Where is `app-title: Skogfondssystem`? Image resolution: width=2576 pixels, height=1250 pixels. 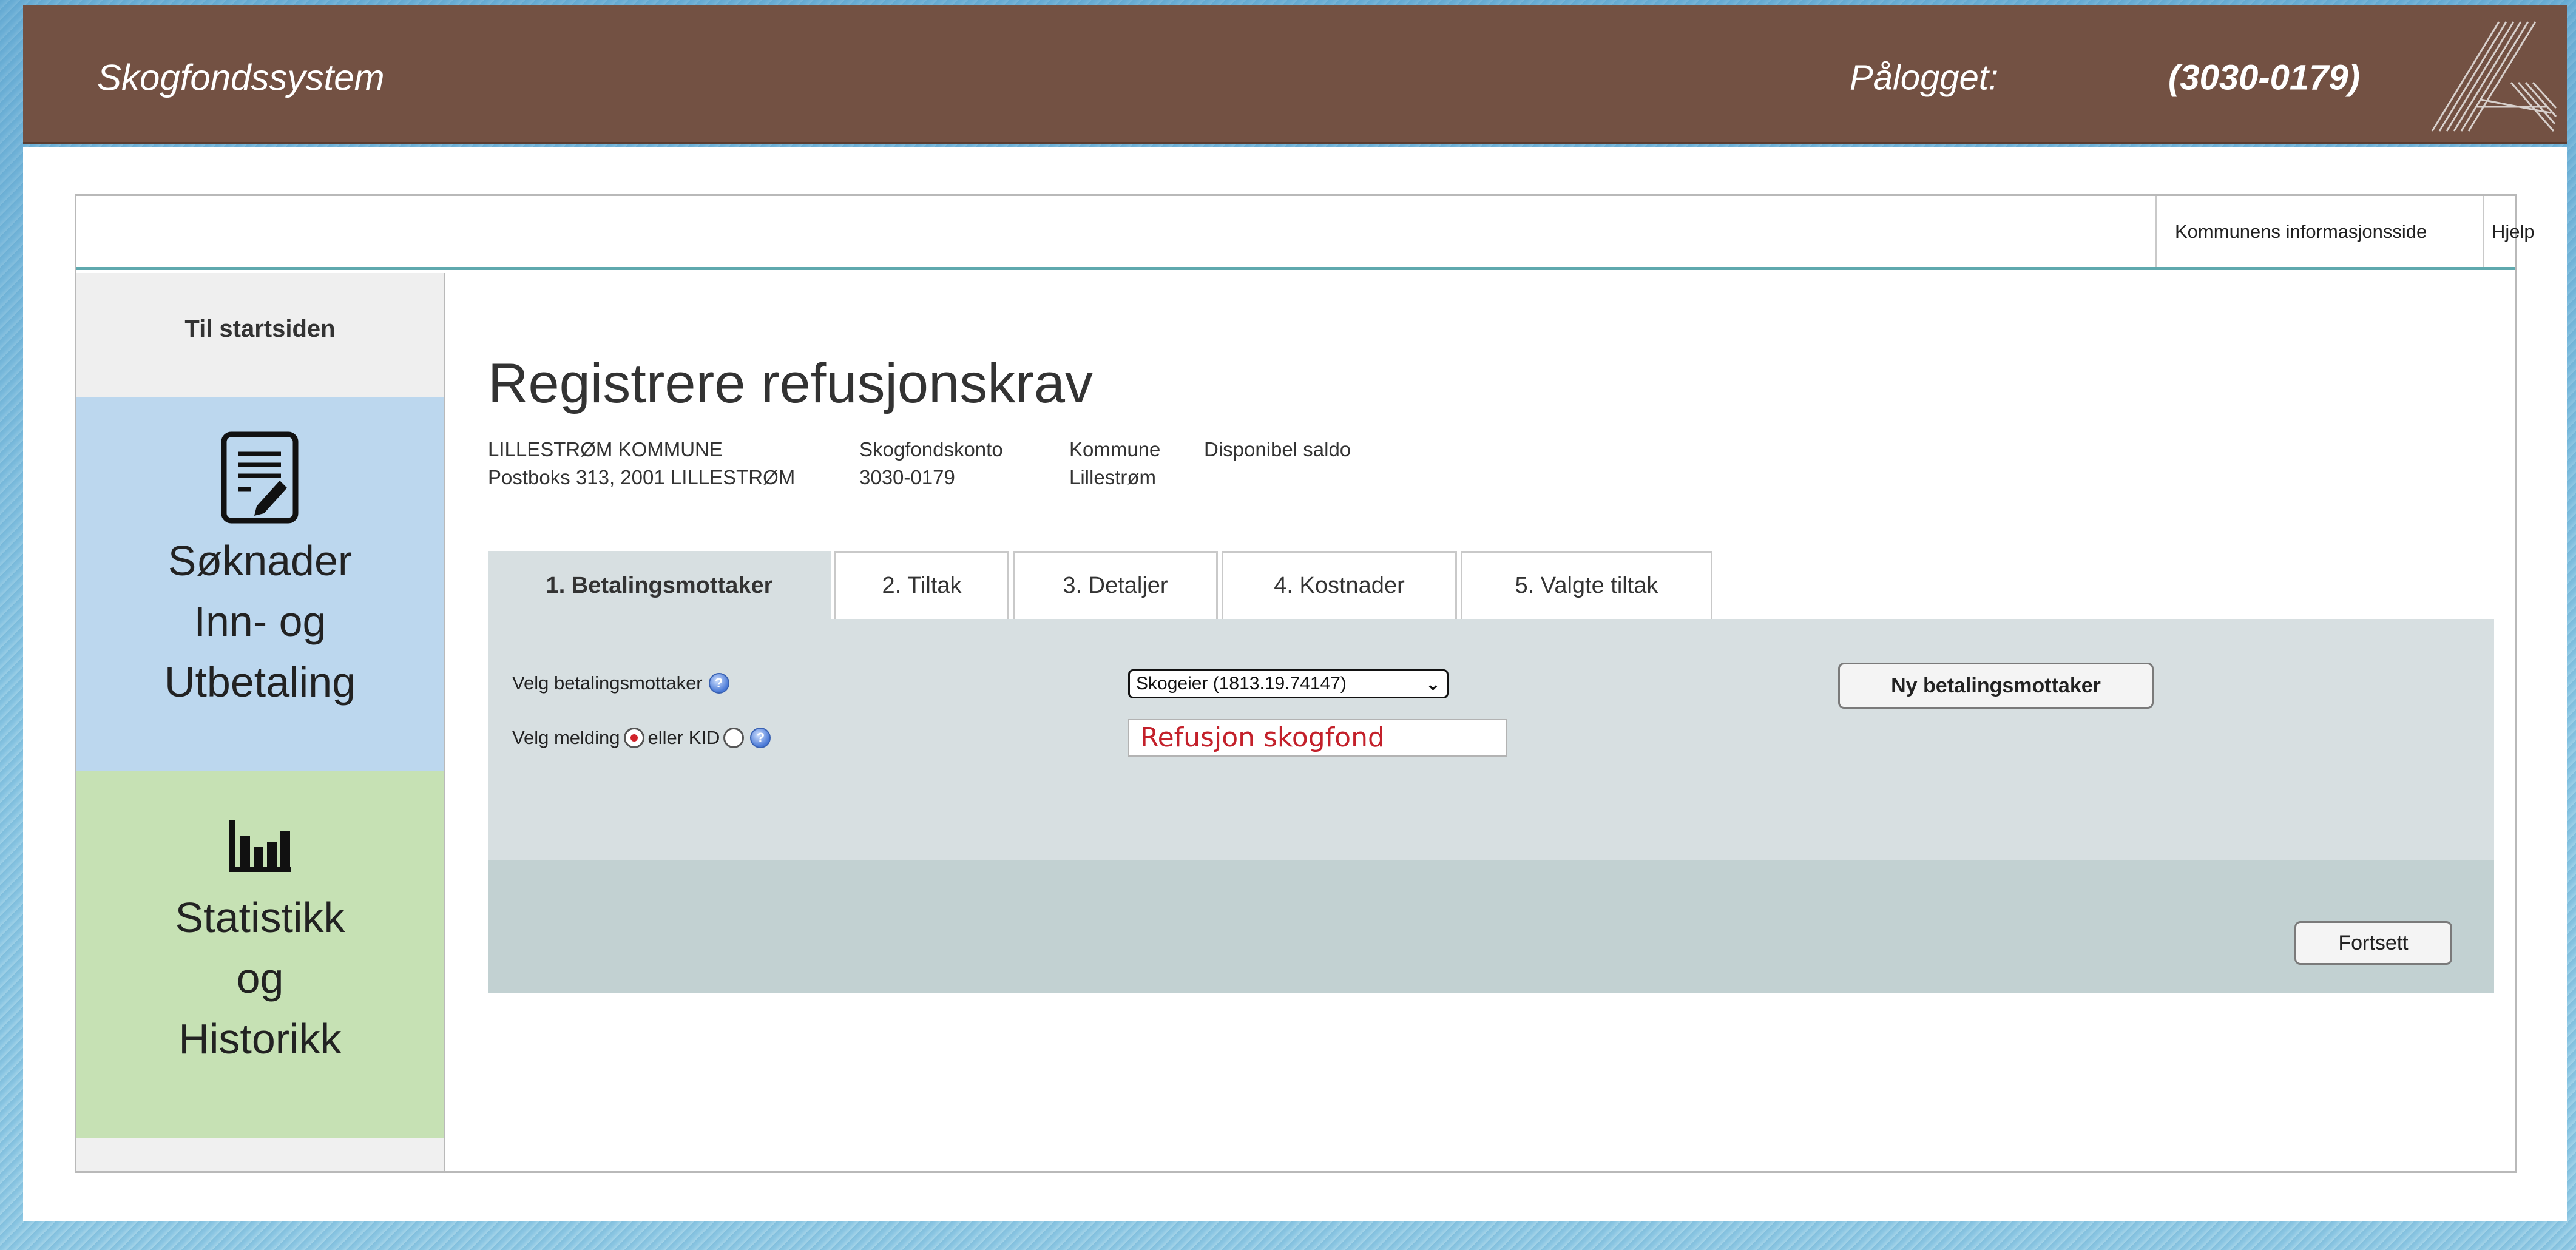
app-title: Skogfondssystem is located at coordinates (241, 77).